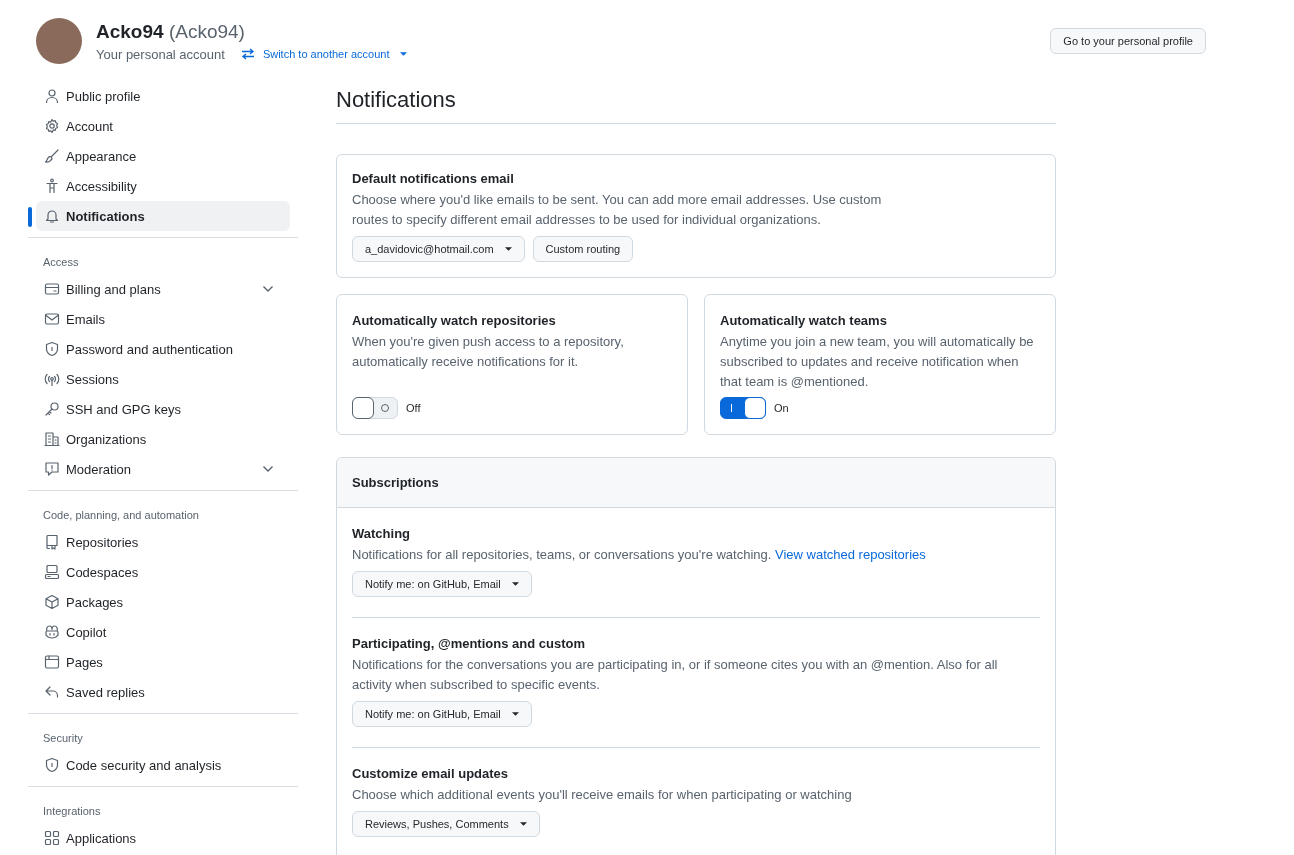  I want to click on toggle-switch, so click(743, 408).